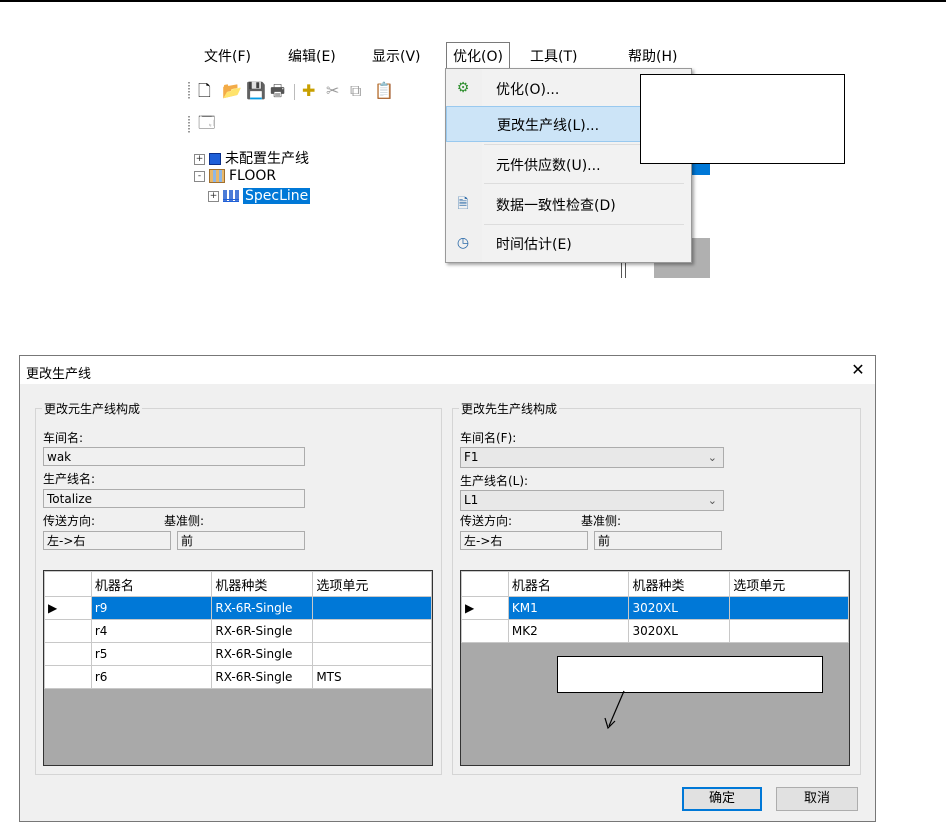 This screenshot has height=823, width=946. Describe the element at coordinates (312, 56) in the screenshot. I see `menu-edit: 编辑(E)` at that location.